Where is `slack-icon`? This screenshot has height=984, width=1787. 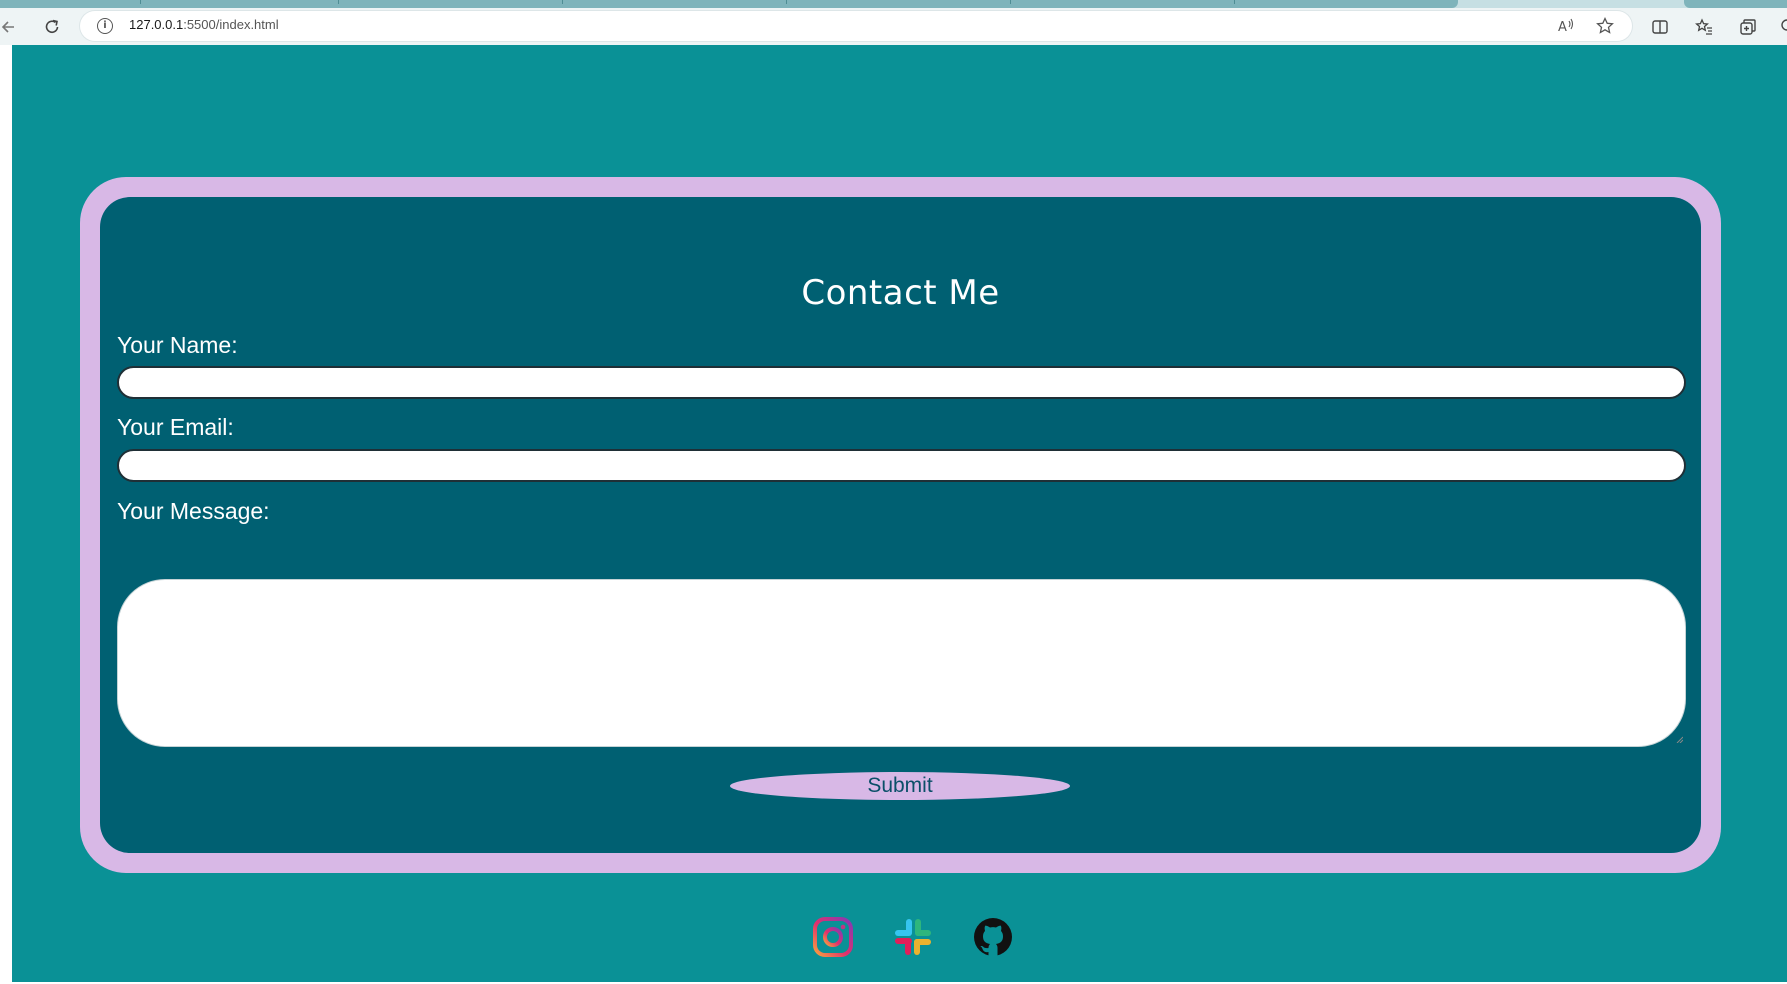 slack-icon is located at coordinates (913, 937).